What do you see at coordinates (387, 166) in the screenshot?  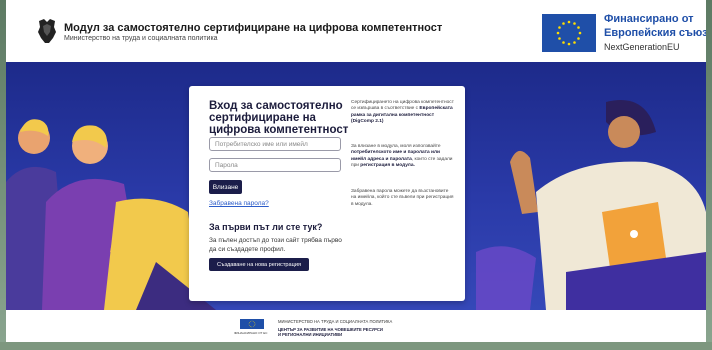 I see `info-text-bold: регистрация в модула.` at bounding box center [387, 166].